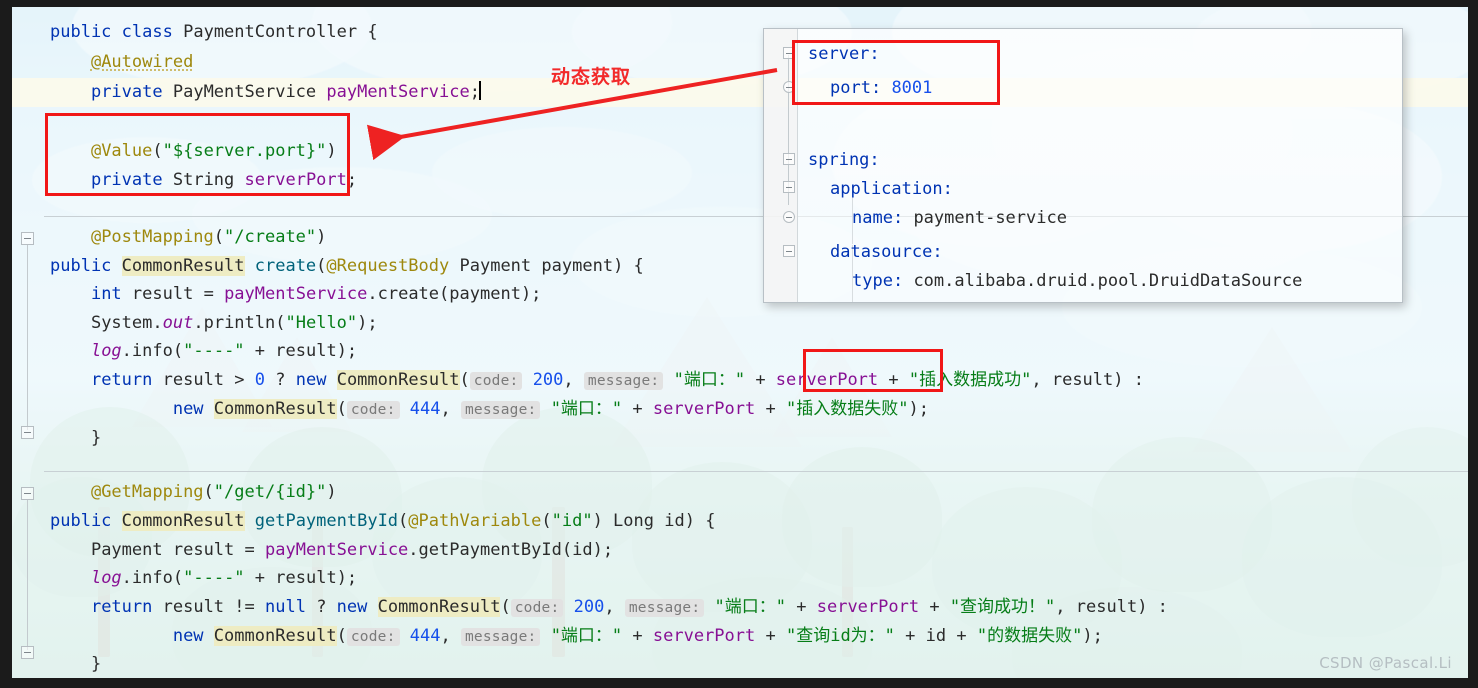 The image size is (1478, 688). Describe the element at coordinates (886, 252) in the screenshot. I see `yaml-line-datasource: datasource:` at that location.